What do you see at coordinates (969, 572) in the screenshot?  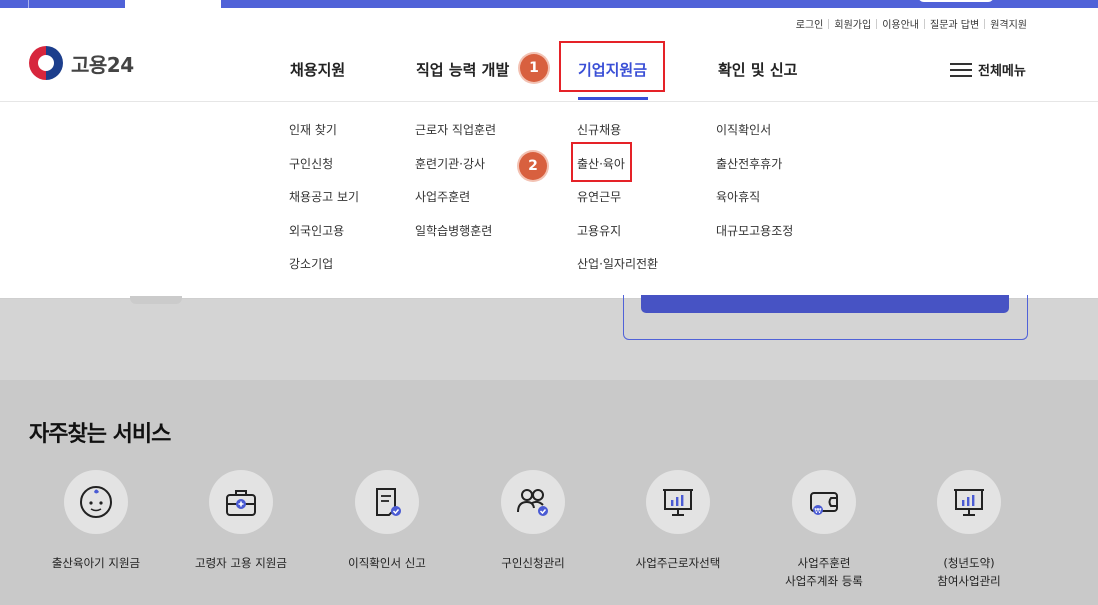 I see `service-label: (청년도약) 참여사업관리` at bounding box center [969, 572].